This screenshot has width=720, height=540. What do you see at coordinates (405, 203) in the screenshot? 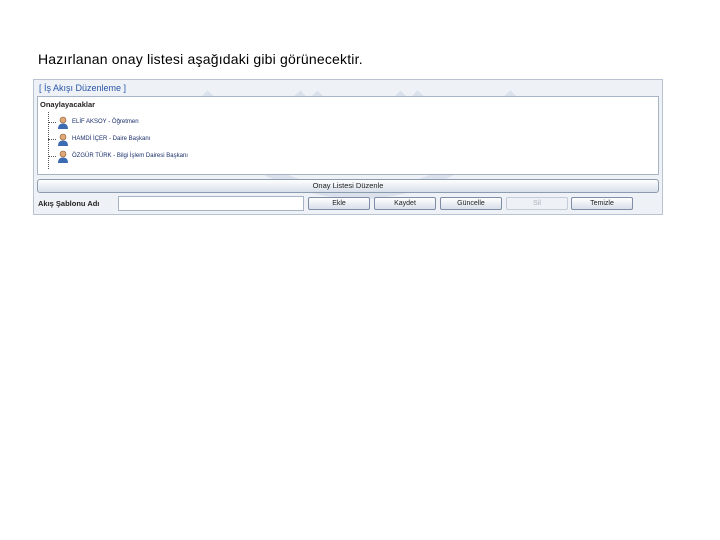
I see `save-button: Kaydet` at bounding box center [405, 203].